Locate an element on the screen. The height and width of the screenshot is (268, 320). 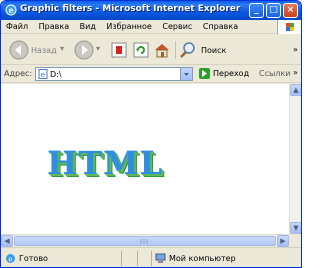
toolbar-overflow-chevron: » is located at coordinates (295, 49).